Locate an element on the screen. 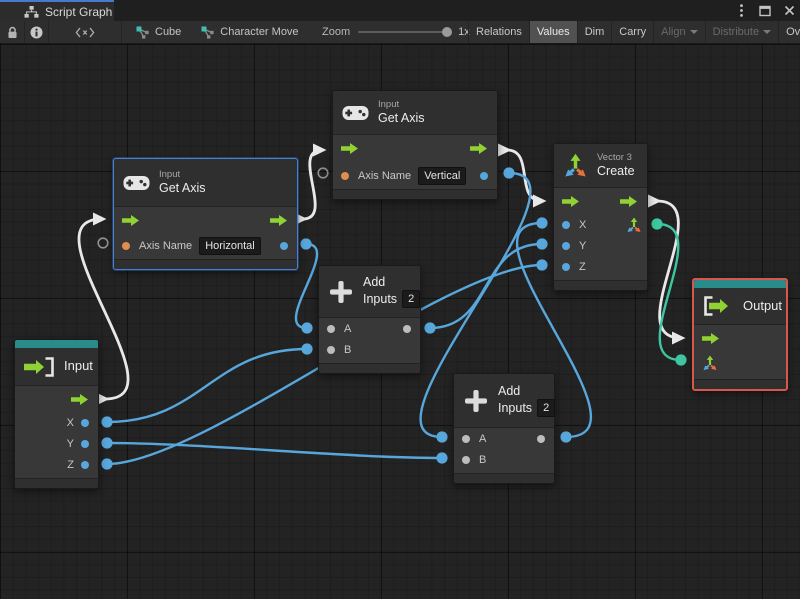 The image size is (800, 599). lock-button is located at coordinates (12, 32).